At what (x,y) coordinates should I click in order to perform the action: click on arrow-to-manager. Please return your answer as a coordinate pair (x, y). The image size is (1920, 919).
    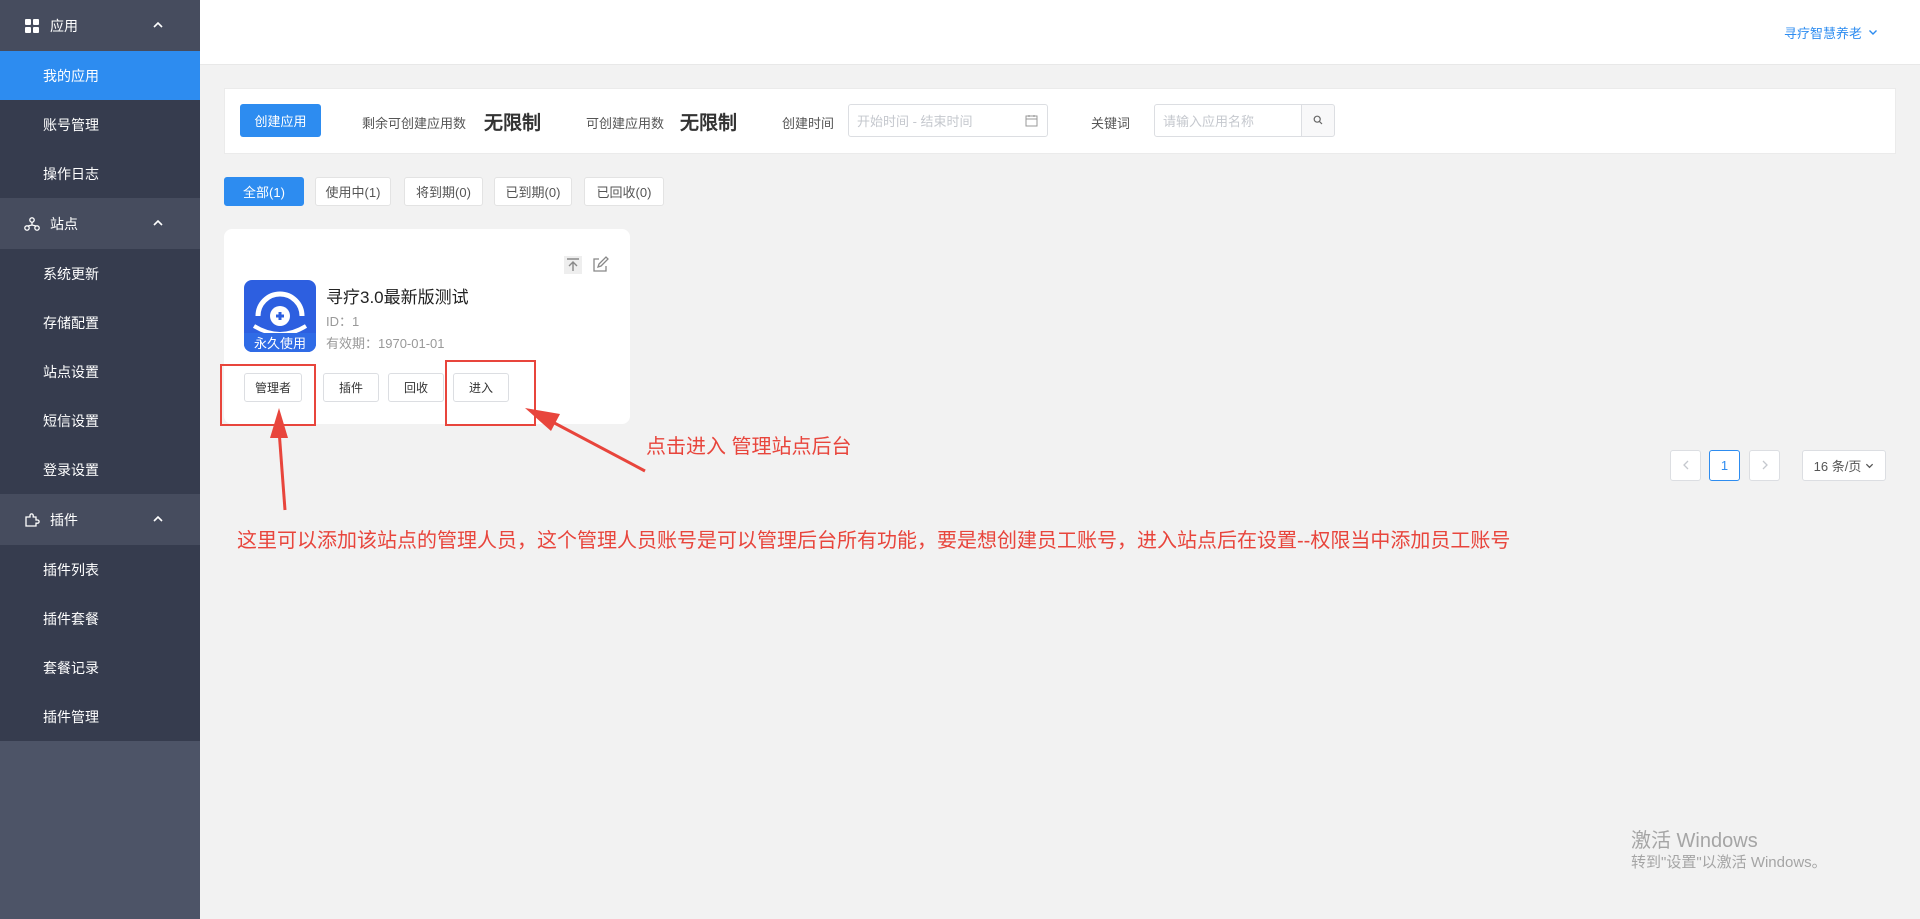
    Looking at the image, I should click on (279, 459).